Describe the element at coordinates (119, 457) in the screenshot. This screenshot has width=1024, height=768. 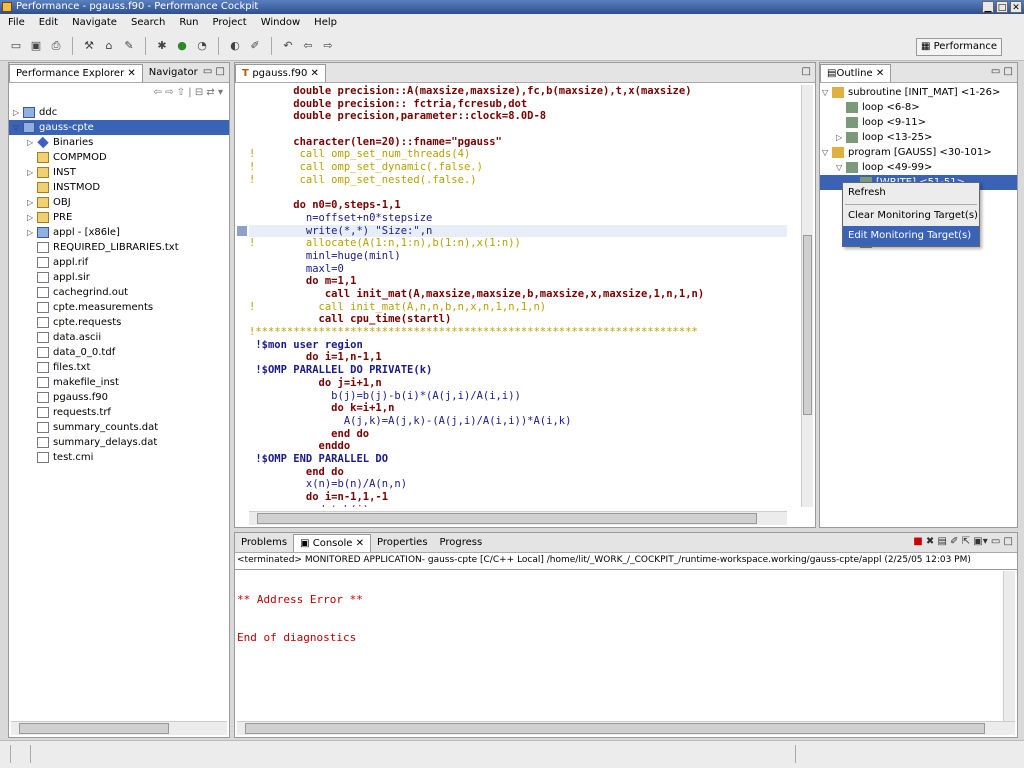
I see `tree-item: test.cmi` at that location.